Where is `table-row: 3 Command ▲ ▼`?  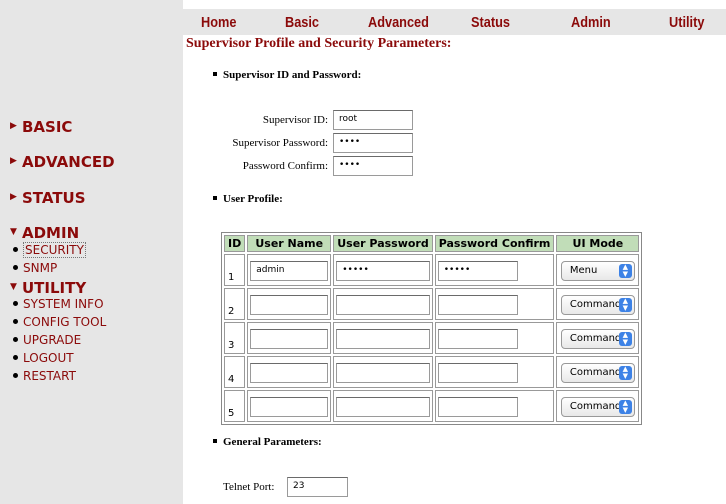
table-row: 3 Command ▲ ▼ is located at coordinates (432, 338).